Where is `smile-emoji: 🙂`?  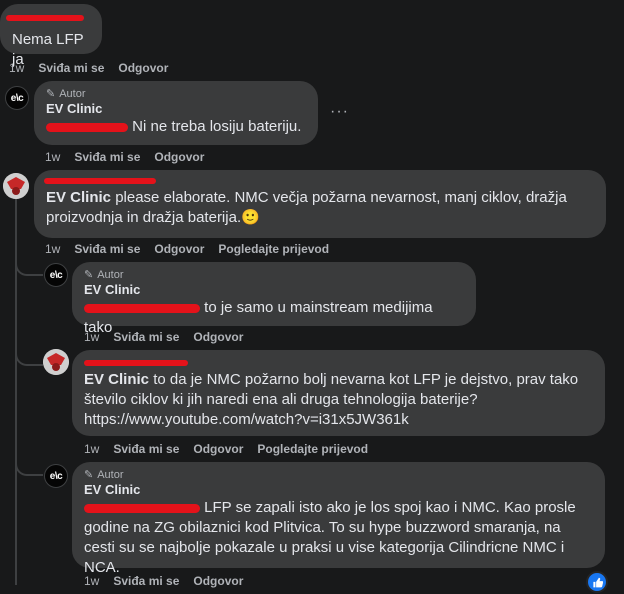 smile-emoji: 🙂 is located at coordinates (250, 217).